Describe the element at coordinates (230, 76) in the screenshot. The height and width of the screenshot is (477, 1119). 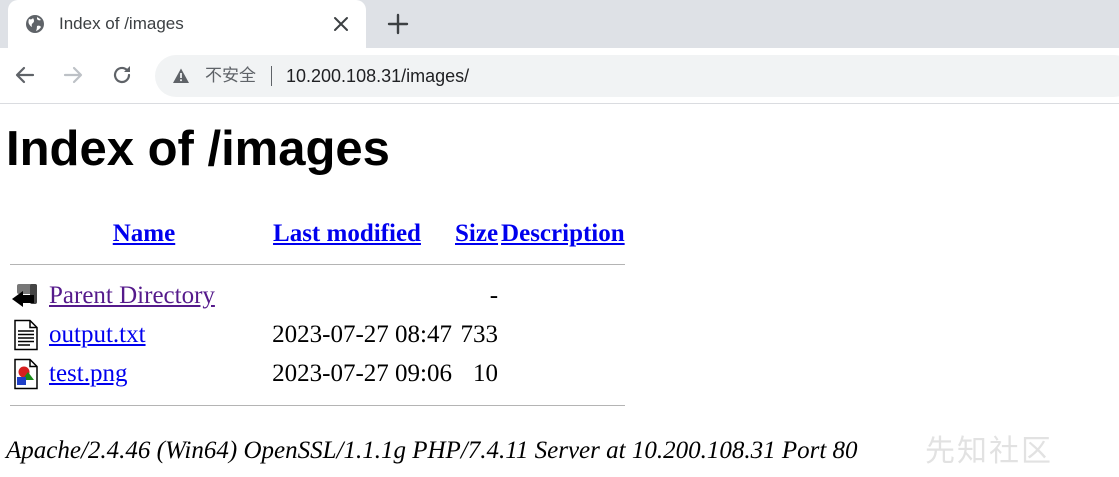
I see `security-label: 不安全` at that location.